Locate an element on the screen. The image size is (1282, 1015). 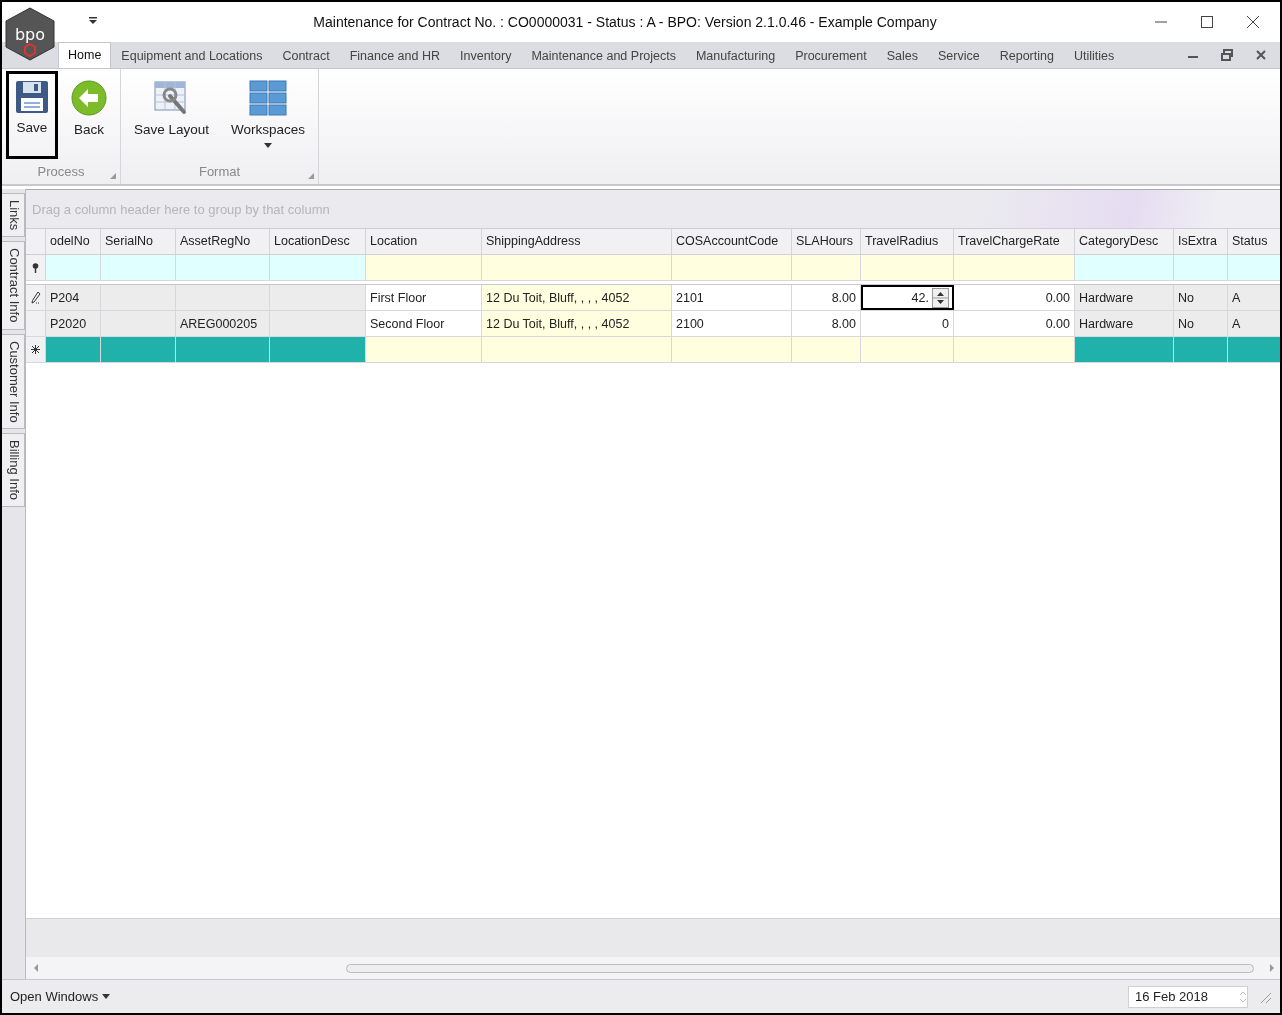
ribbon-tab: Contract is located at coordinates (306, 55).